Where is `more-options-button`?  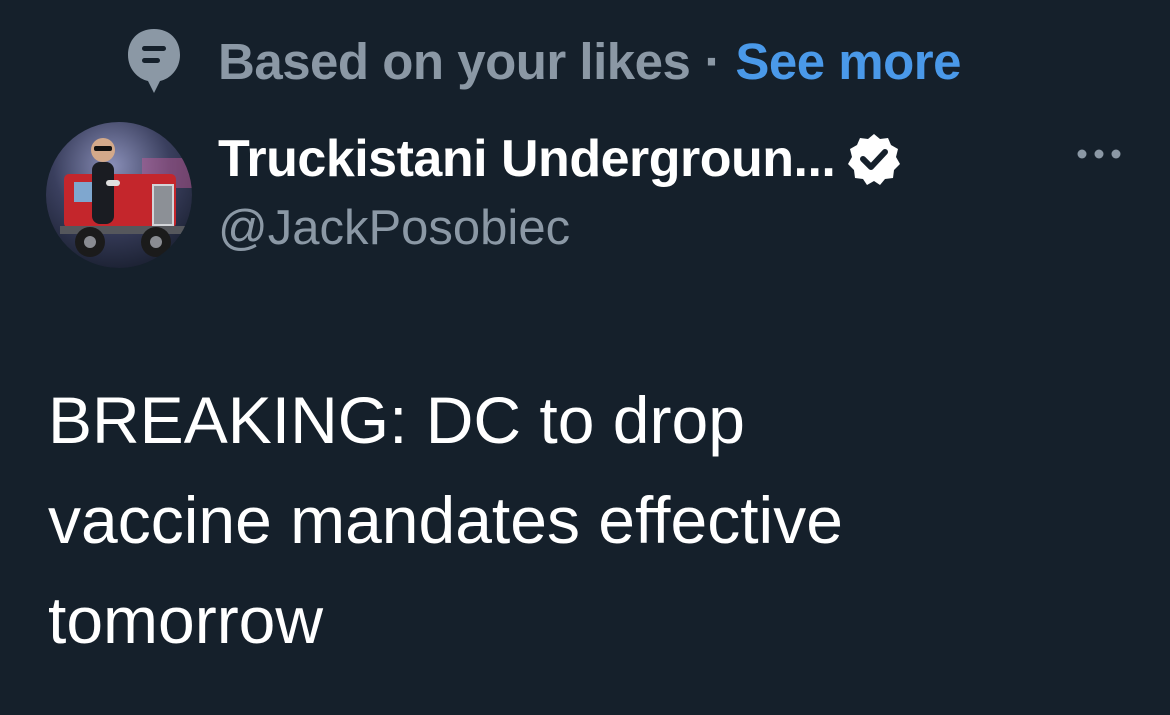 more-options-button is located at coordinates (1099, 156).